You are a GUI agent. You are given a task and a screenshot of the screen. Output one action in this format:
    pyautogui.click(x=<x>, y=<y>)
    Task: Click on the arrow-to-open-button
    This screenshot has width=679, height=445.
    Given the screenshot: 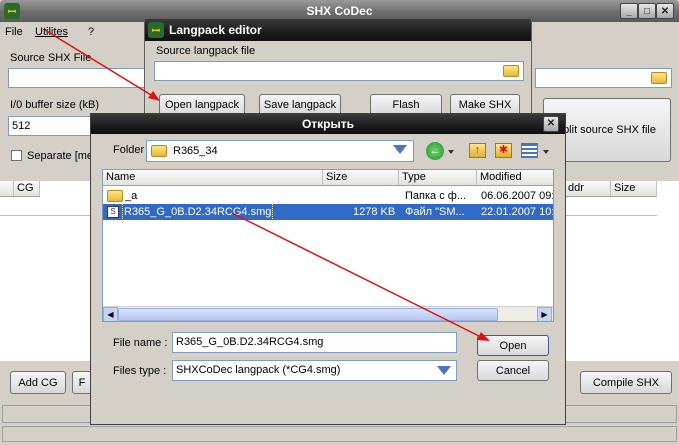 What is the action you would take?
    pyautogui.click(x=358, y=276)
    